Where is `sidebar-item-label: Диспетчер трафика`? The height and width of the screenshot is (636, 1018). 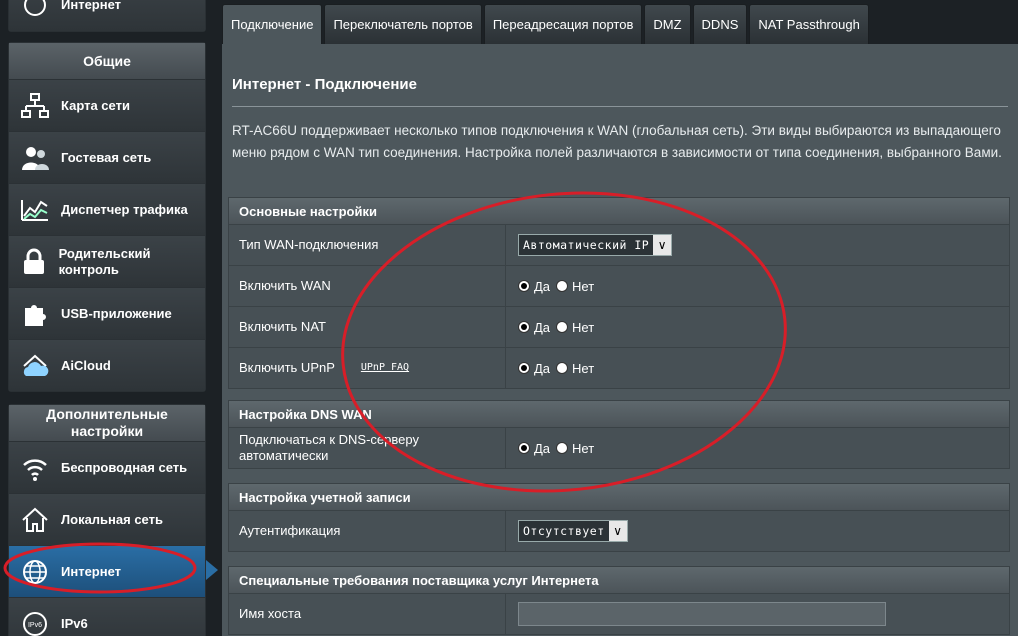
sidebar-item-label: Диспетчер трафика is located at coordinates (124, 209).